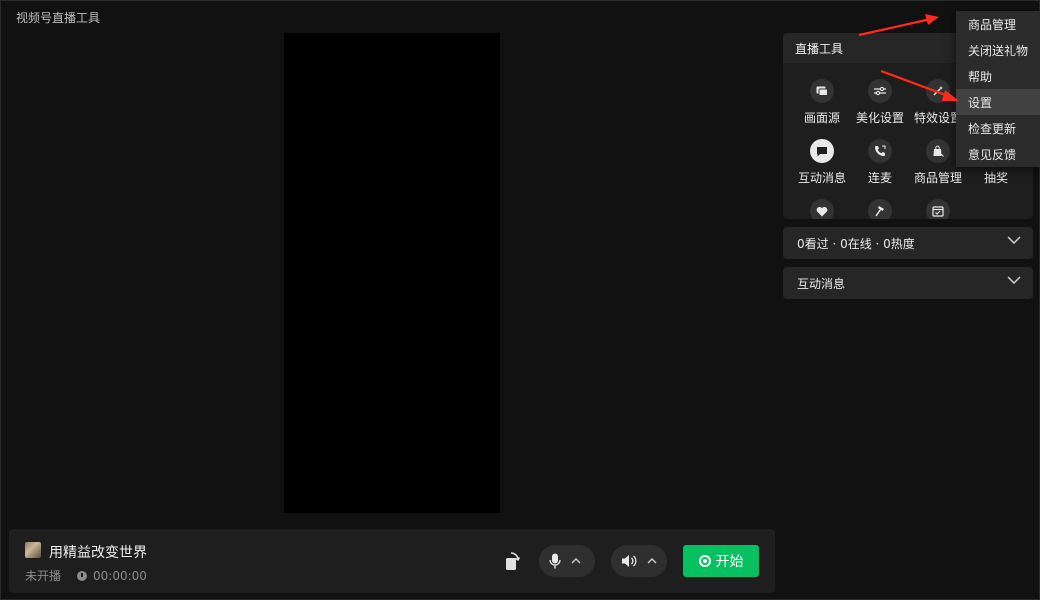 The width and height of the screenshot is (1040, 600). I want to click on rotate-screen-button, so click(512, 561).